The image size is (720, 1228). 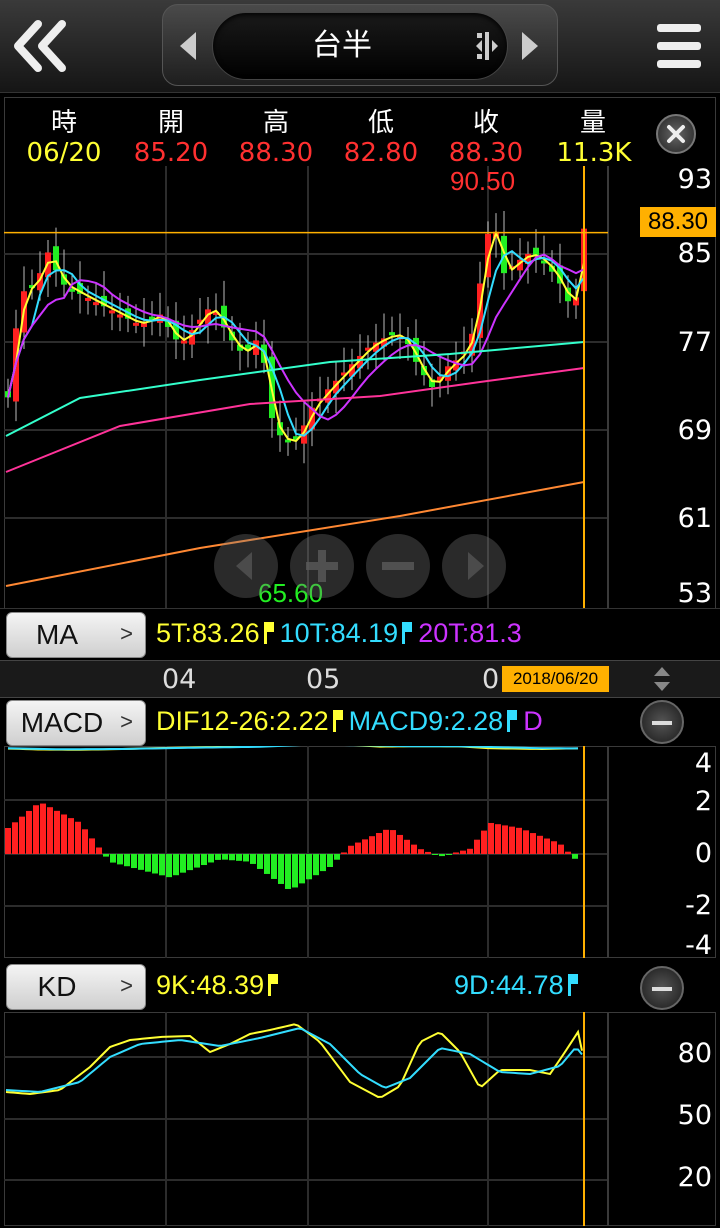 What do you see at coordinates (703, 853) in the screenshot?
I see `macd-tick-0: 0` at bounding box center [703, 853].